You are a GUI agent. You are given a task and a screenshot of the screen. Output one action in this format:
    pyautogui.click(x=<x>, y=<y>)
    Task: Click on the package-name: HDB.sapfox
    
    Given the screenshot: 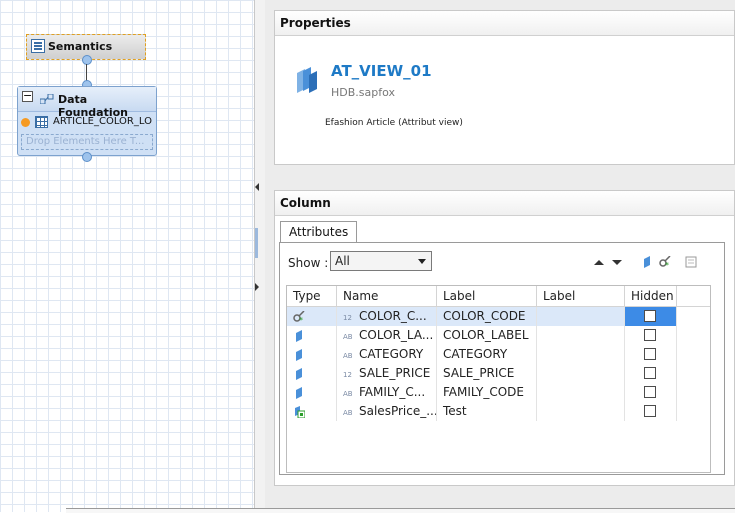 What is the action you would take?
    pyautogui.click(x=363, y=92)
    